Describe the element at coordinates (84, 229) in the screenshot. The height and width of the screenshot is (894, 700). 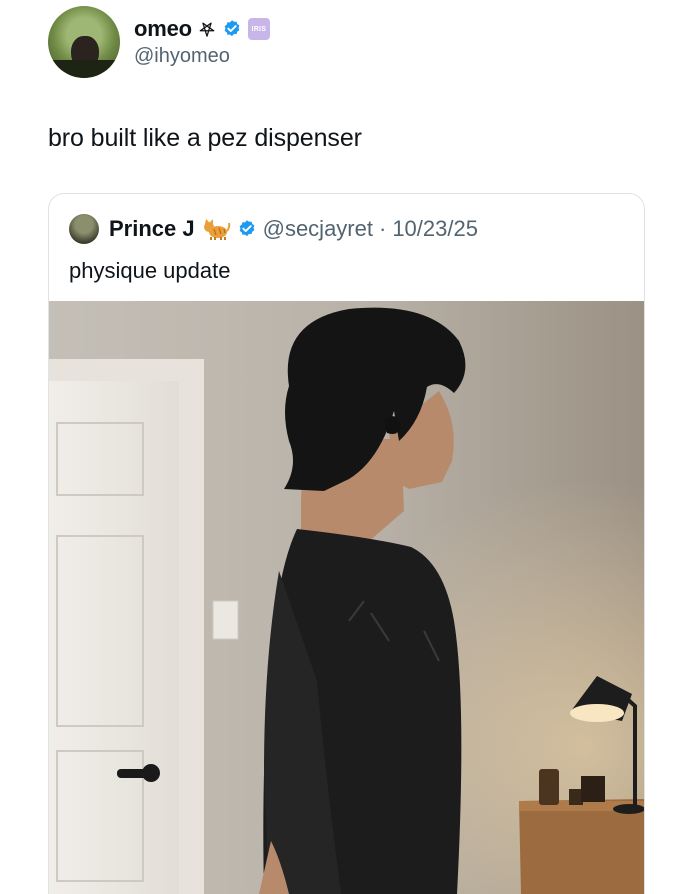
I see `quoted-avatar` at that location.